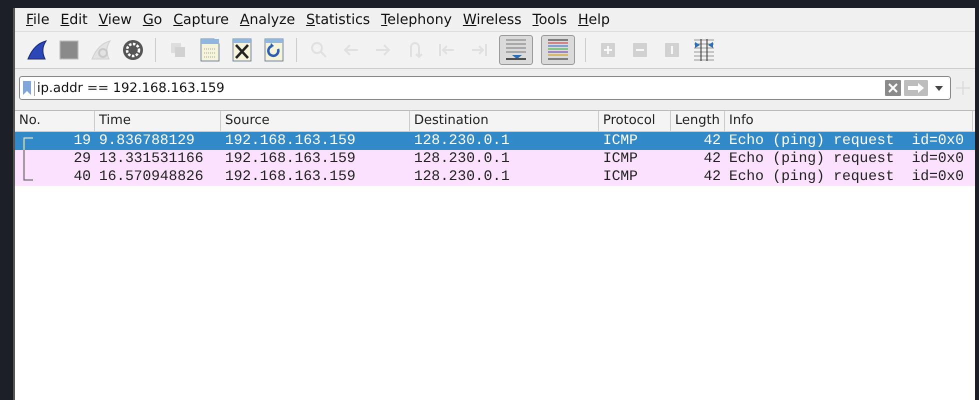 Image resolution: width=979 pixels, height=400 pixels. I want to click on menu-item: Telephony, so click(419, 20).